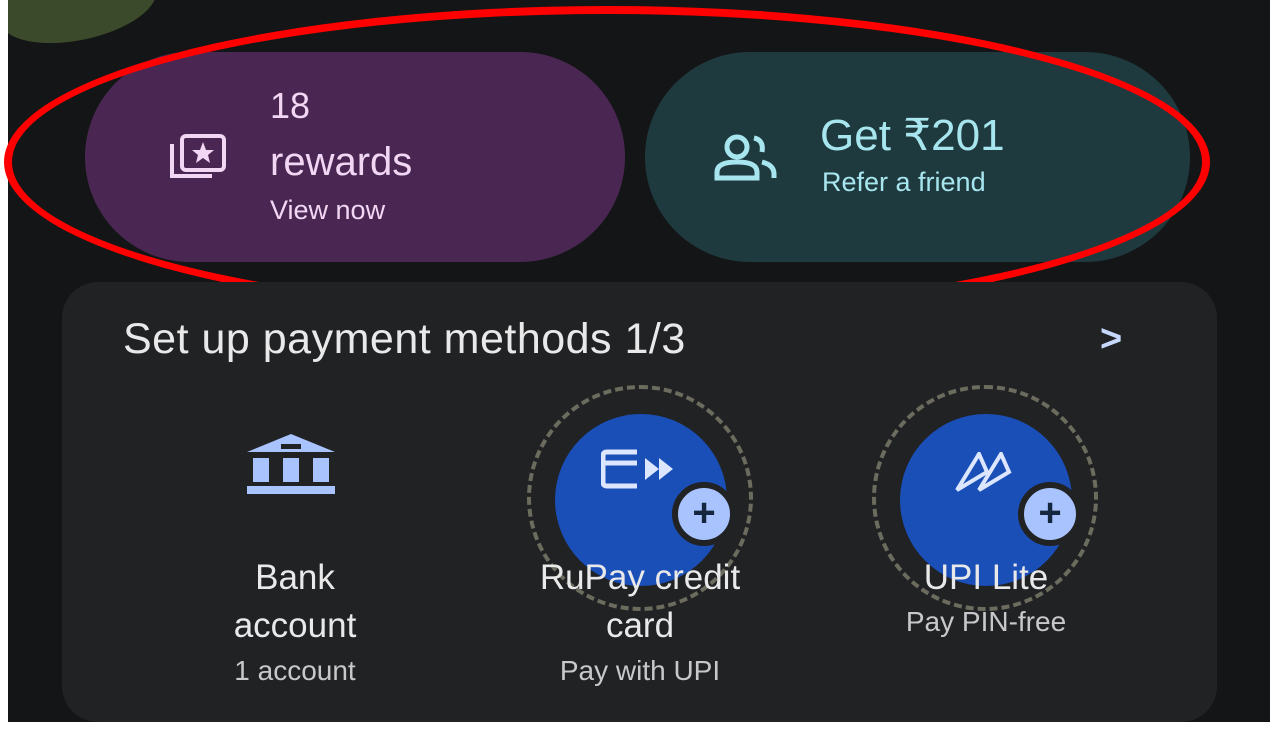 This screenshot has height=729, width=1282. Describe the element at coordinates (983, 472) in the screenshot. I see `upi-lite-icon` at that location.